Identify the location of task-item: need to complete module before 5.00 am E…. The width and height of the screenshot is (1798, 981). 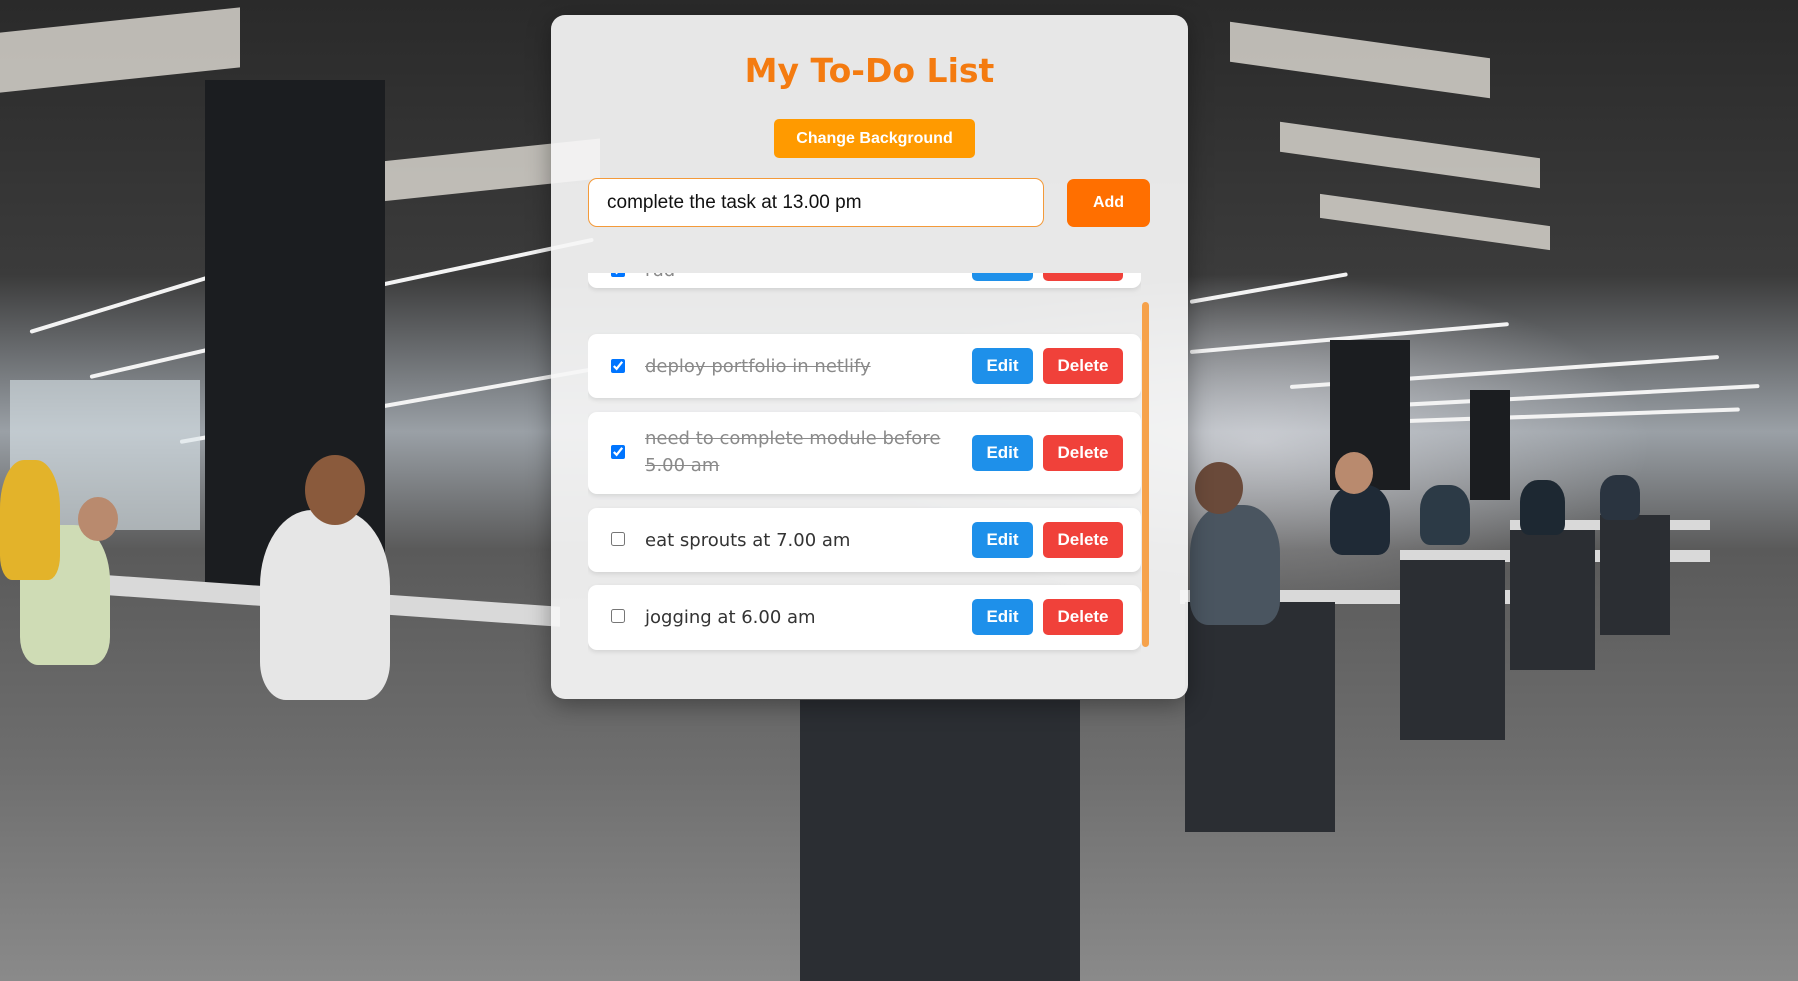
(864, 453).